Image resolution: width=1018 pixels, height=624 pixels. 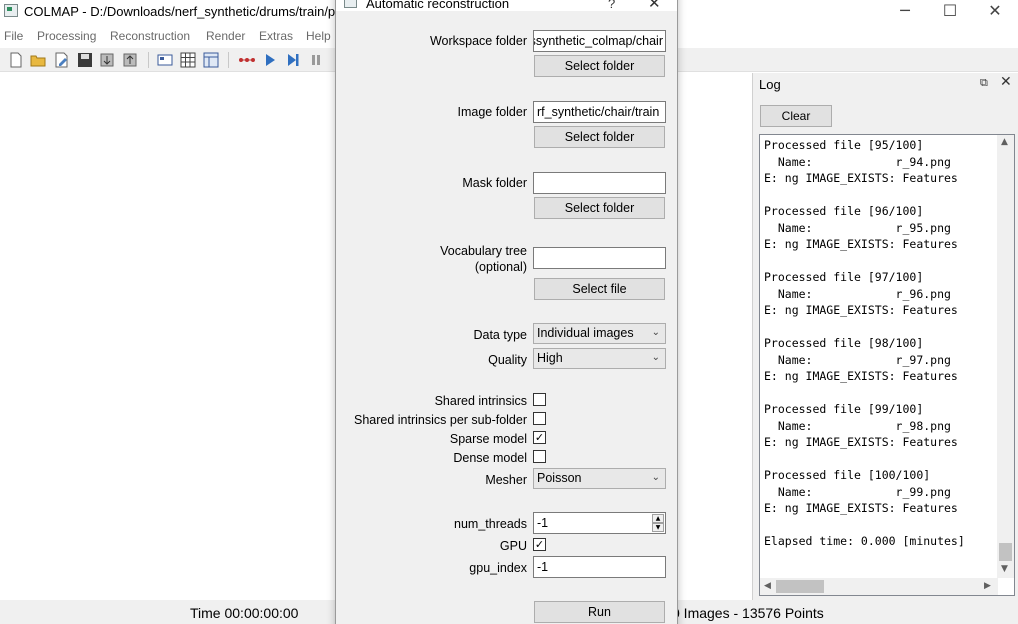 What do you see at coordinates (66, 36) in the screenshot?
I see `menu-processing: Processing` at bounding box center [66, 36].